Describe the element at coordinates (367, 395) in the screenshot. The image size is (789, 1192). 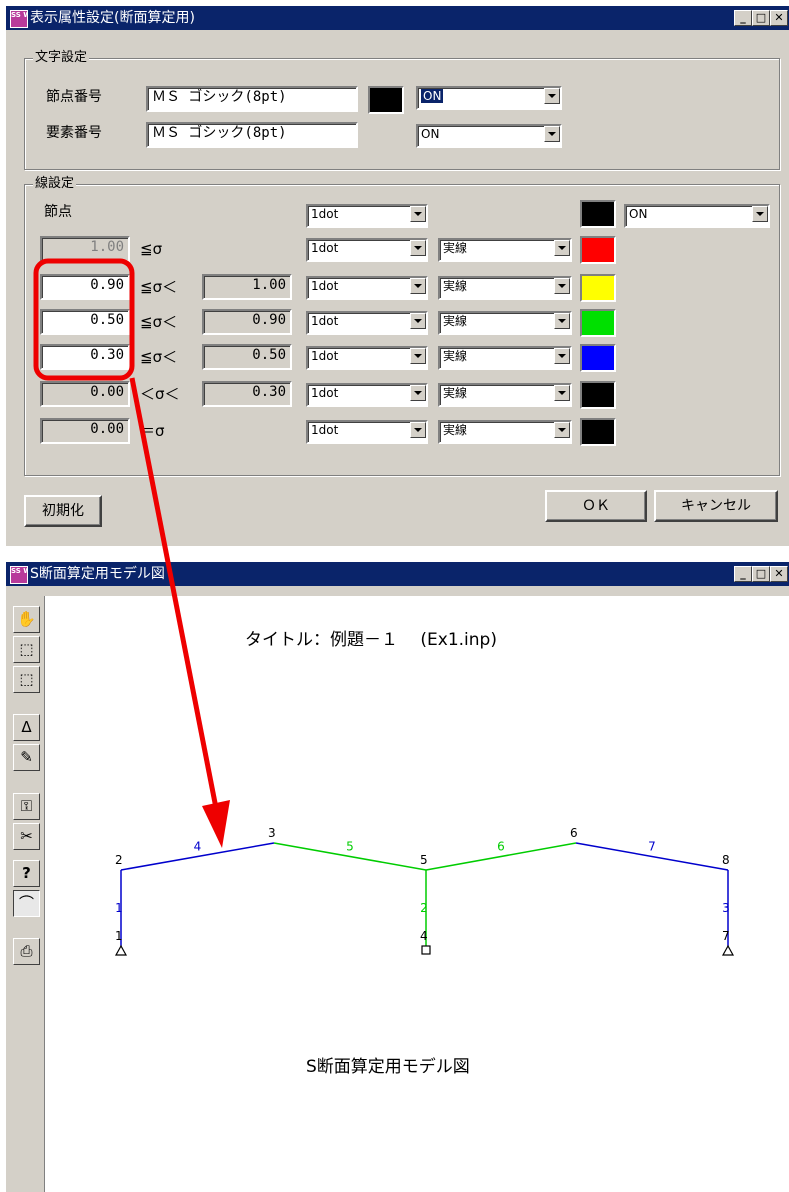
I see `range-row-5-dot-select: 1dot` at that location.